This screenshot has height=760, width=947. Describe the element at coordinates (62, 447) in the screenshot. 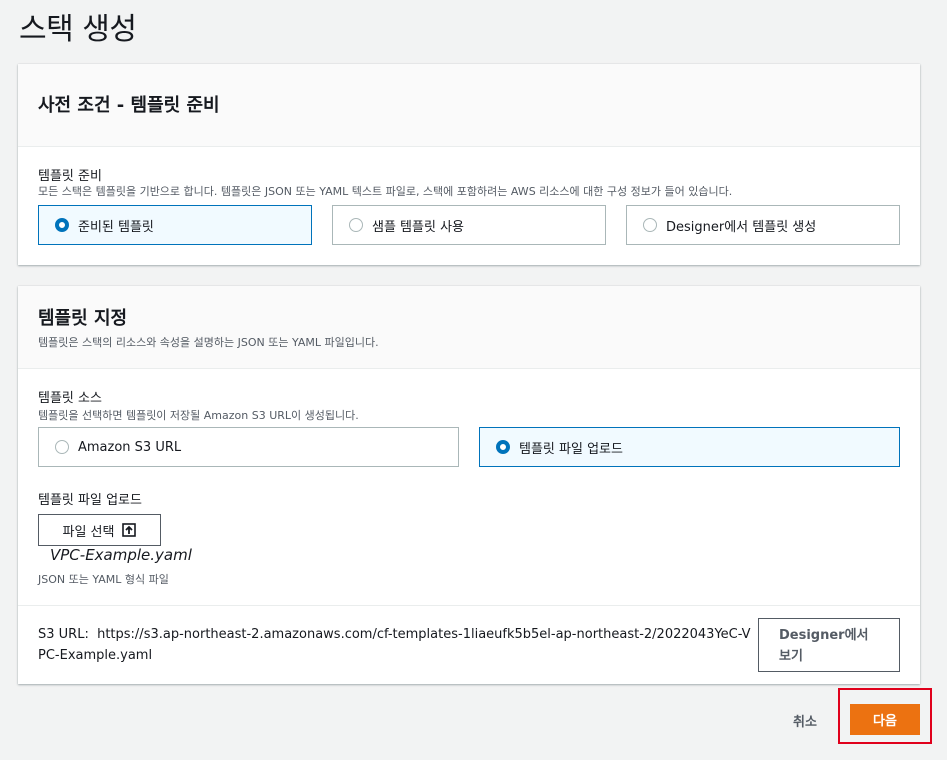

I see `radio-s3-url` at that location.